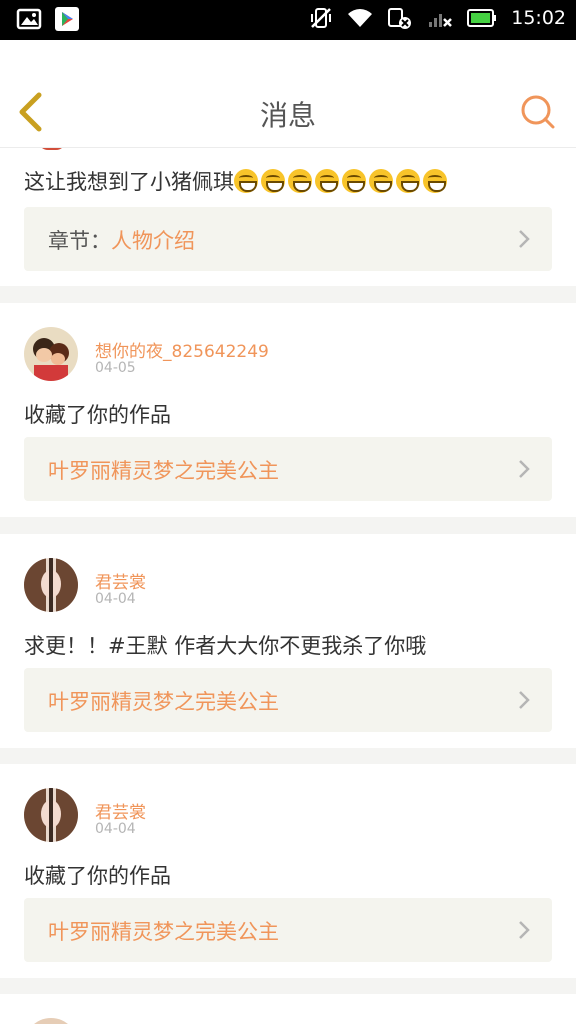 Image resolution: width=576 pixels, height=1024 pixels. I want to click on message-card: 这让我想到了小猪佩琪 章节：人物介绍, so click(288, 217).